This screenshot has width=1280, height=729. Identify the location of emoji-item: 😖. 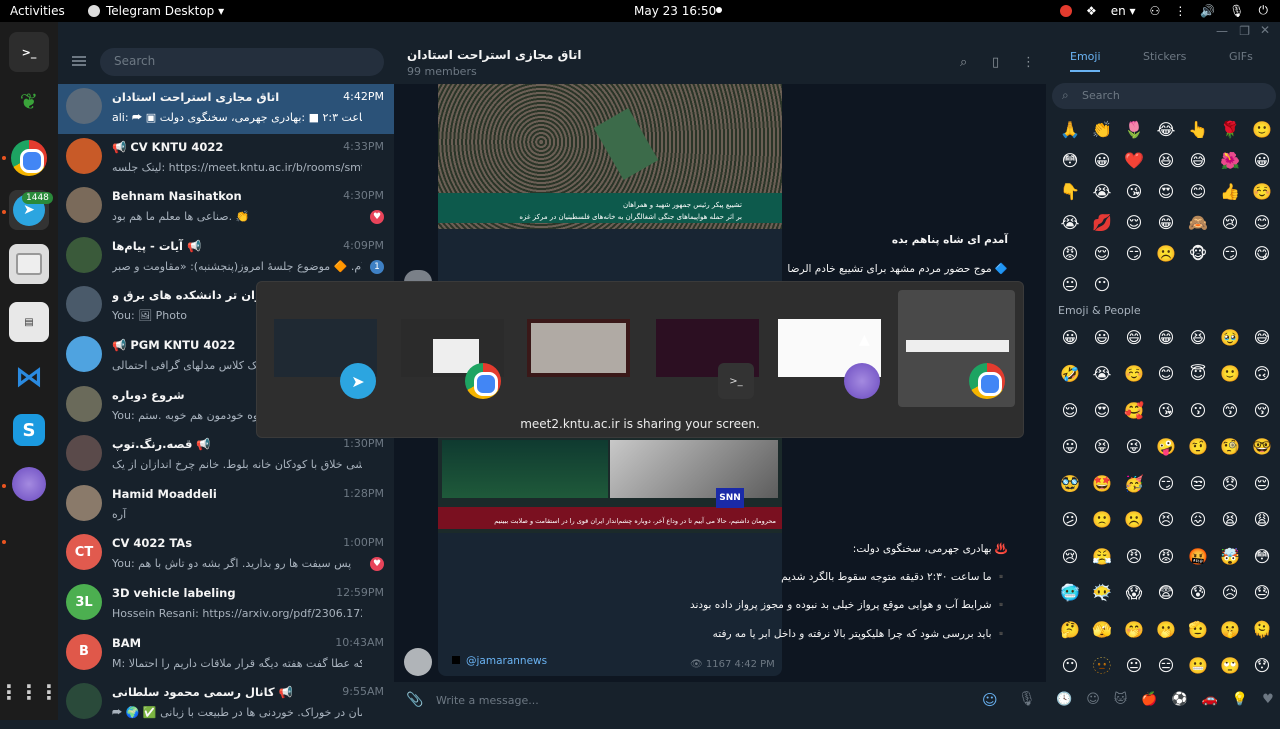
(1198, 520).